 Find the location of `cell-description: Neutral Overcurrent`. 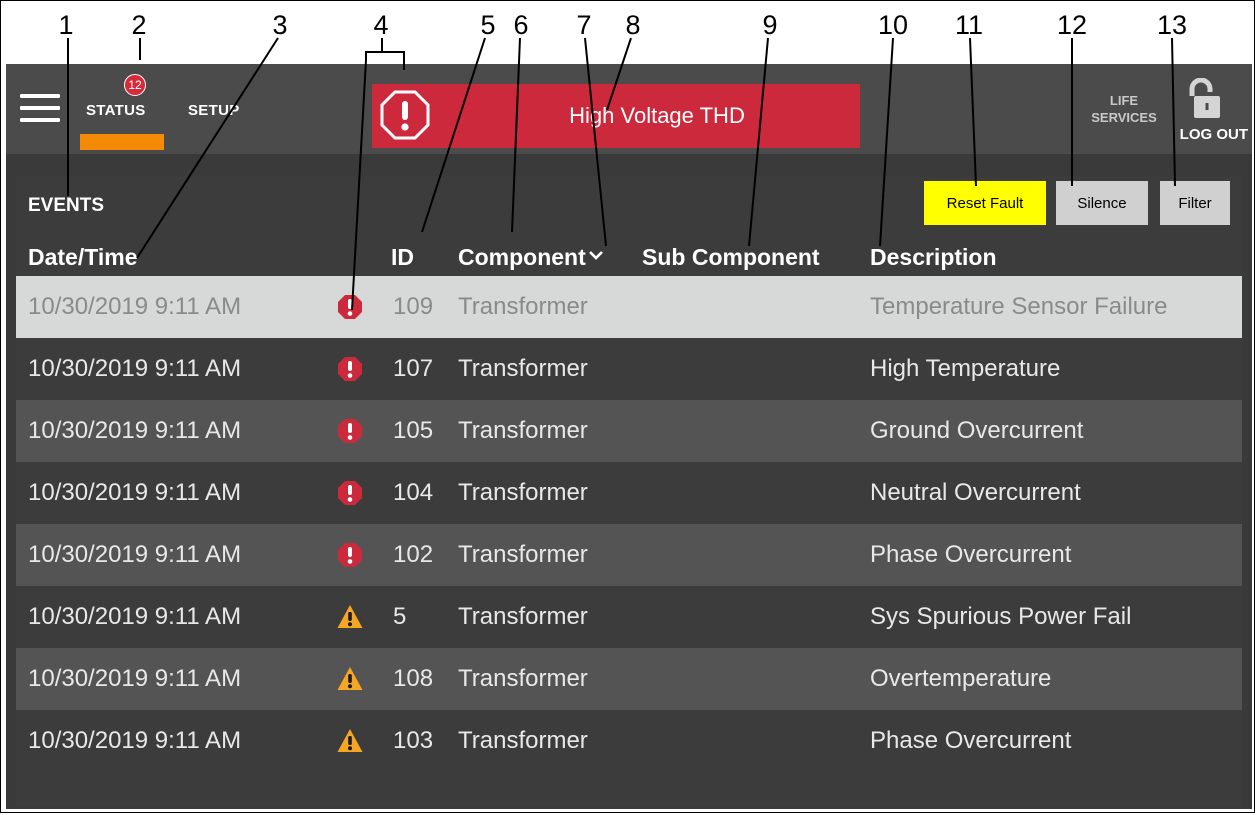

cell-description: Neutral Overcurrent is located at coordinates (975, 492).